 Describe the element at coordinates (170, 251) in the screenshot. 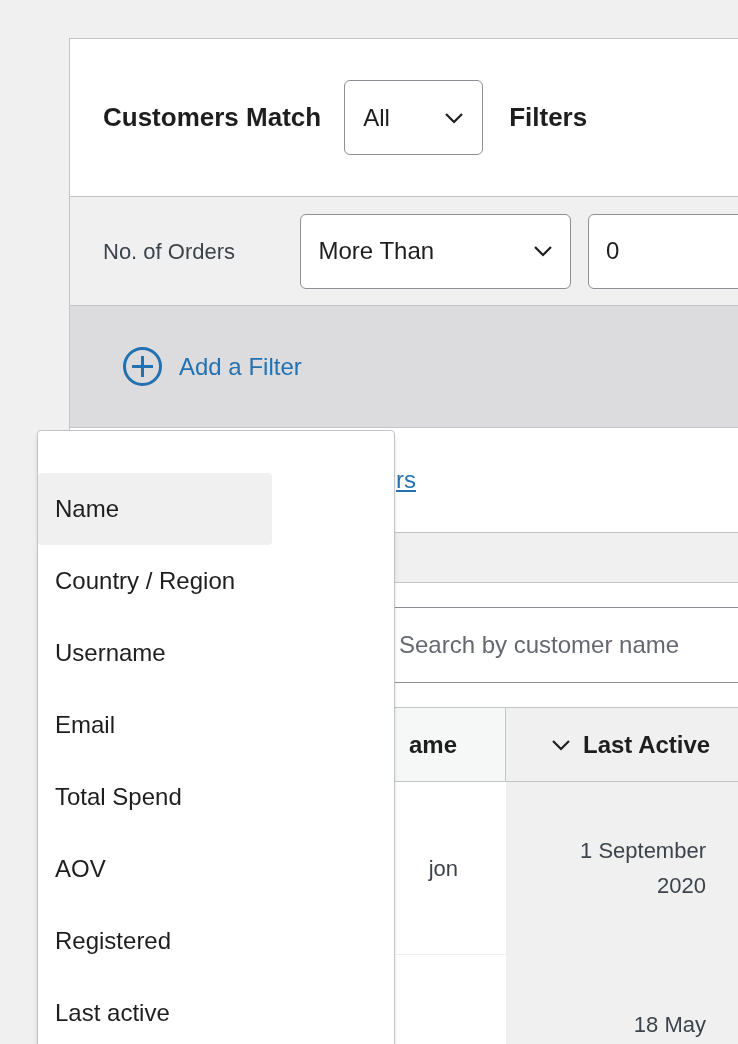

I see `filter-label: No. of Orders` at that location.